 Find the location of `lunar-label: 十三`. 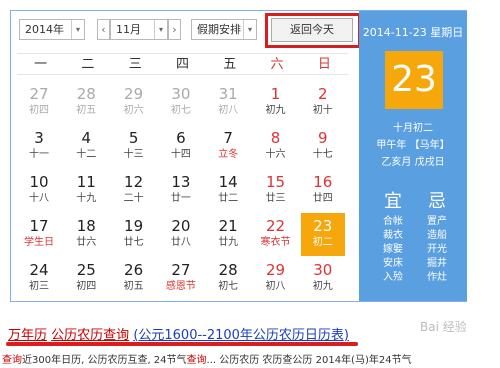

lunar-label: 十三 is located at coordinates (133, 154).